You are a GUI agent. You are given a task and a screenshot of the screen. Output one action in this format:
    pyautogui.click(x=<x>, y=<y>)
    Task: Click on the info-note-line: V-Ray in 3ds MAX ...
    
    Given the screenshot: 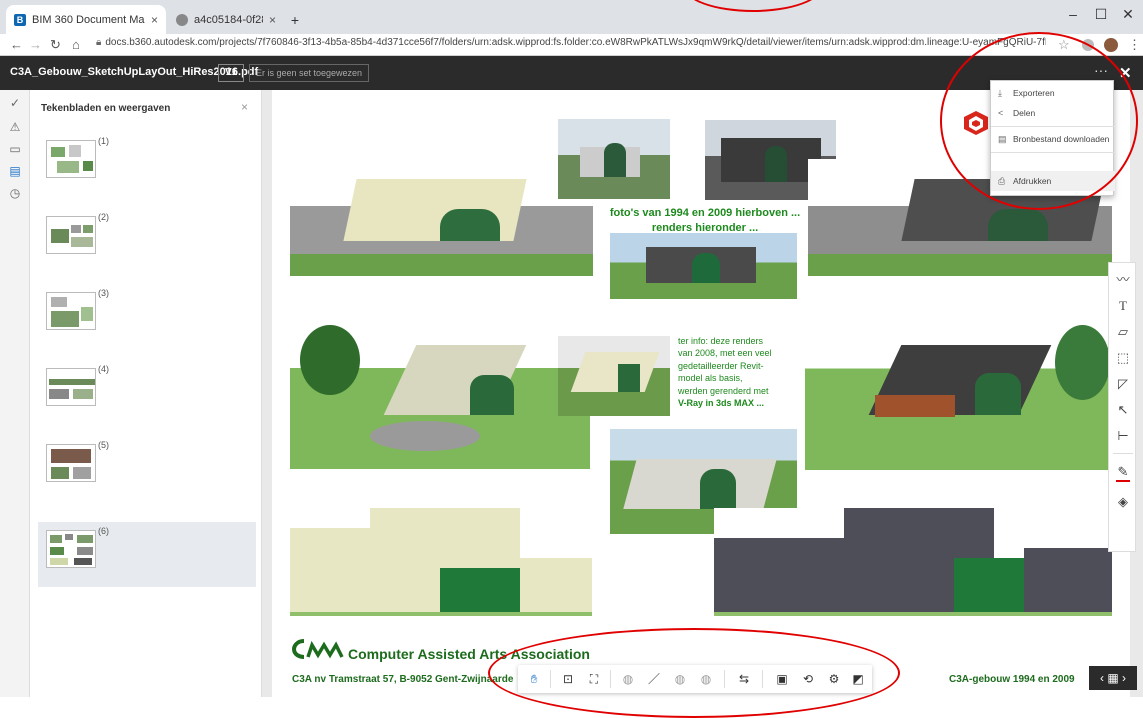 What is the action you would take?
    pyautogui.click(x=721, y=403)
    